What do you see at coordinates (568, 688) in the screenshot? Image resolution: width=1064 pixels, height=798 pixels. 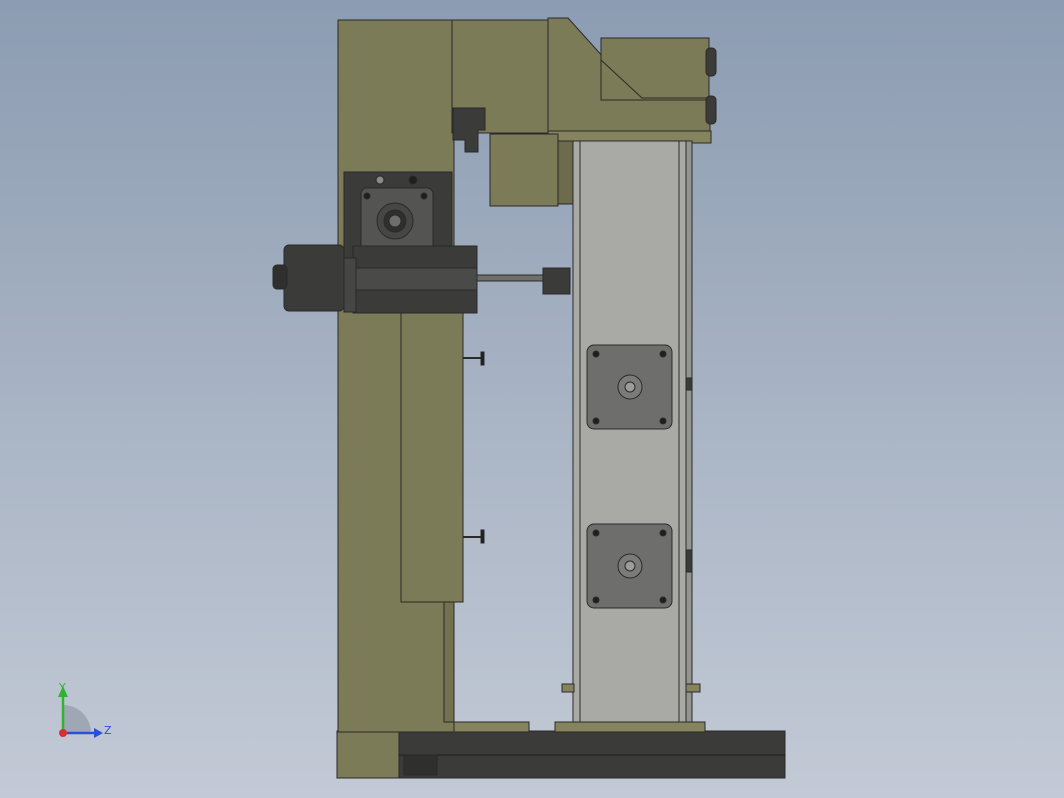 I see `column-ring-left` at bounding box center [568, 688].